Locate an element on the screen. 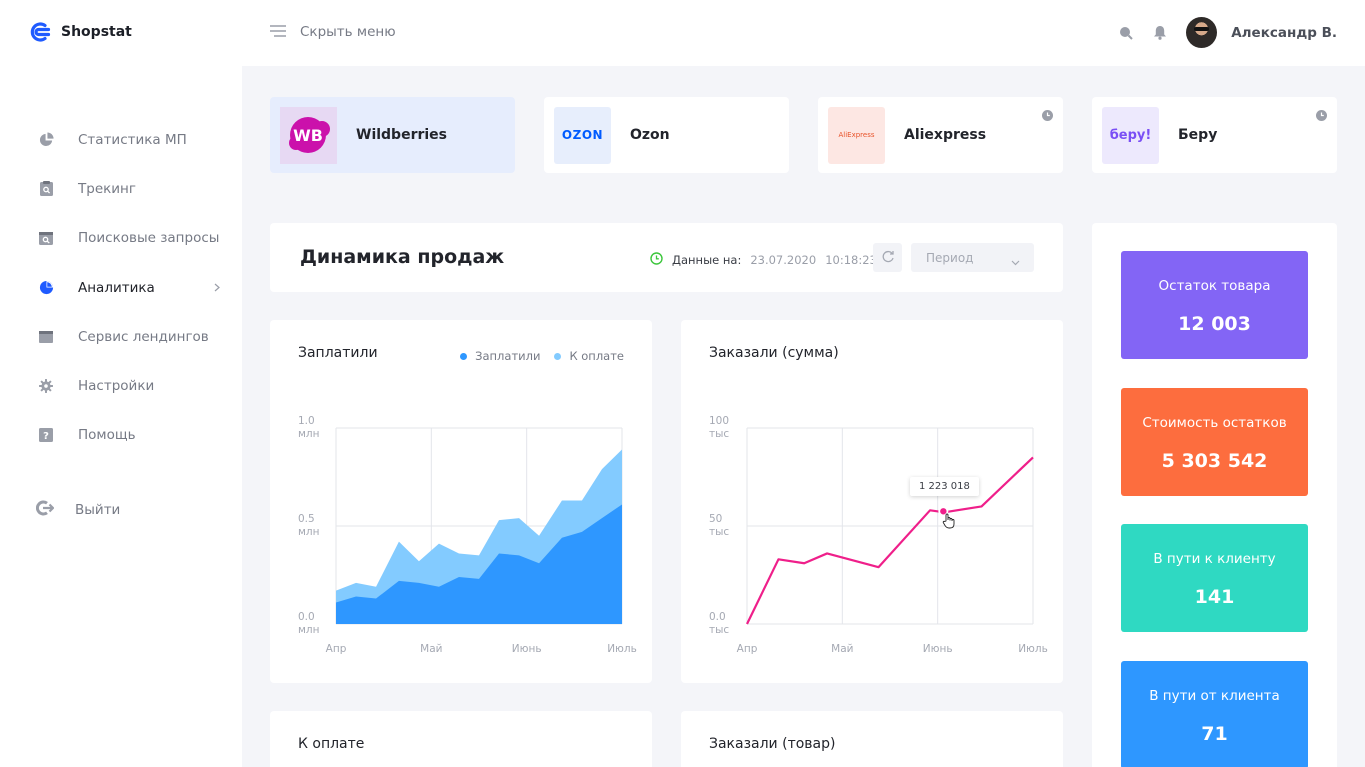 This screenshot has width=1365, height=767. chart-title: Заказали (товар) is located at coordinates (772, 744).